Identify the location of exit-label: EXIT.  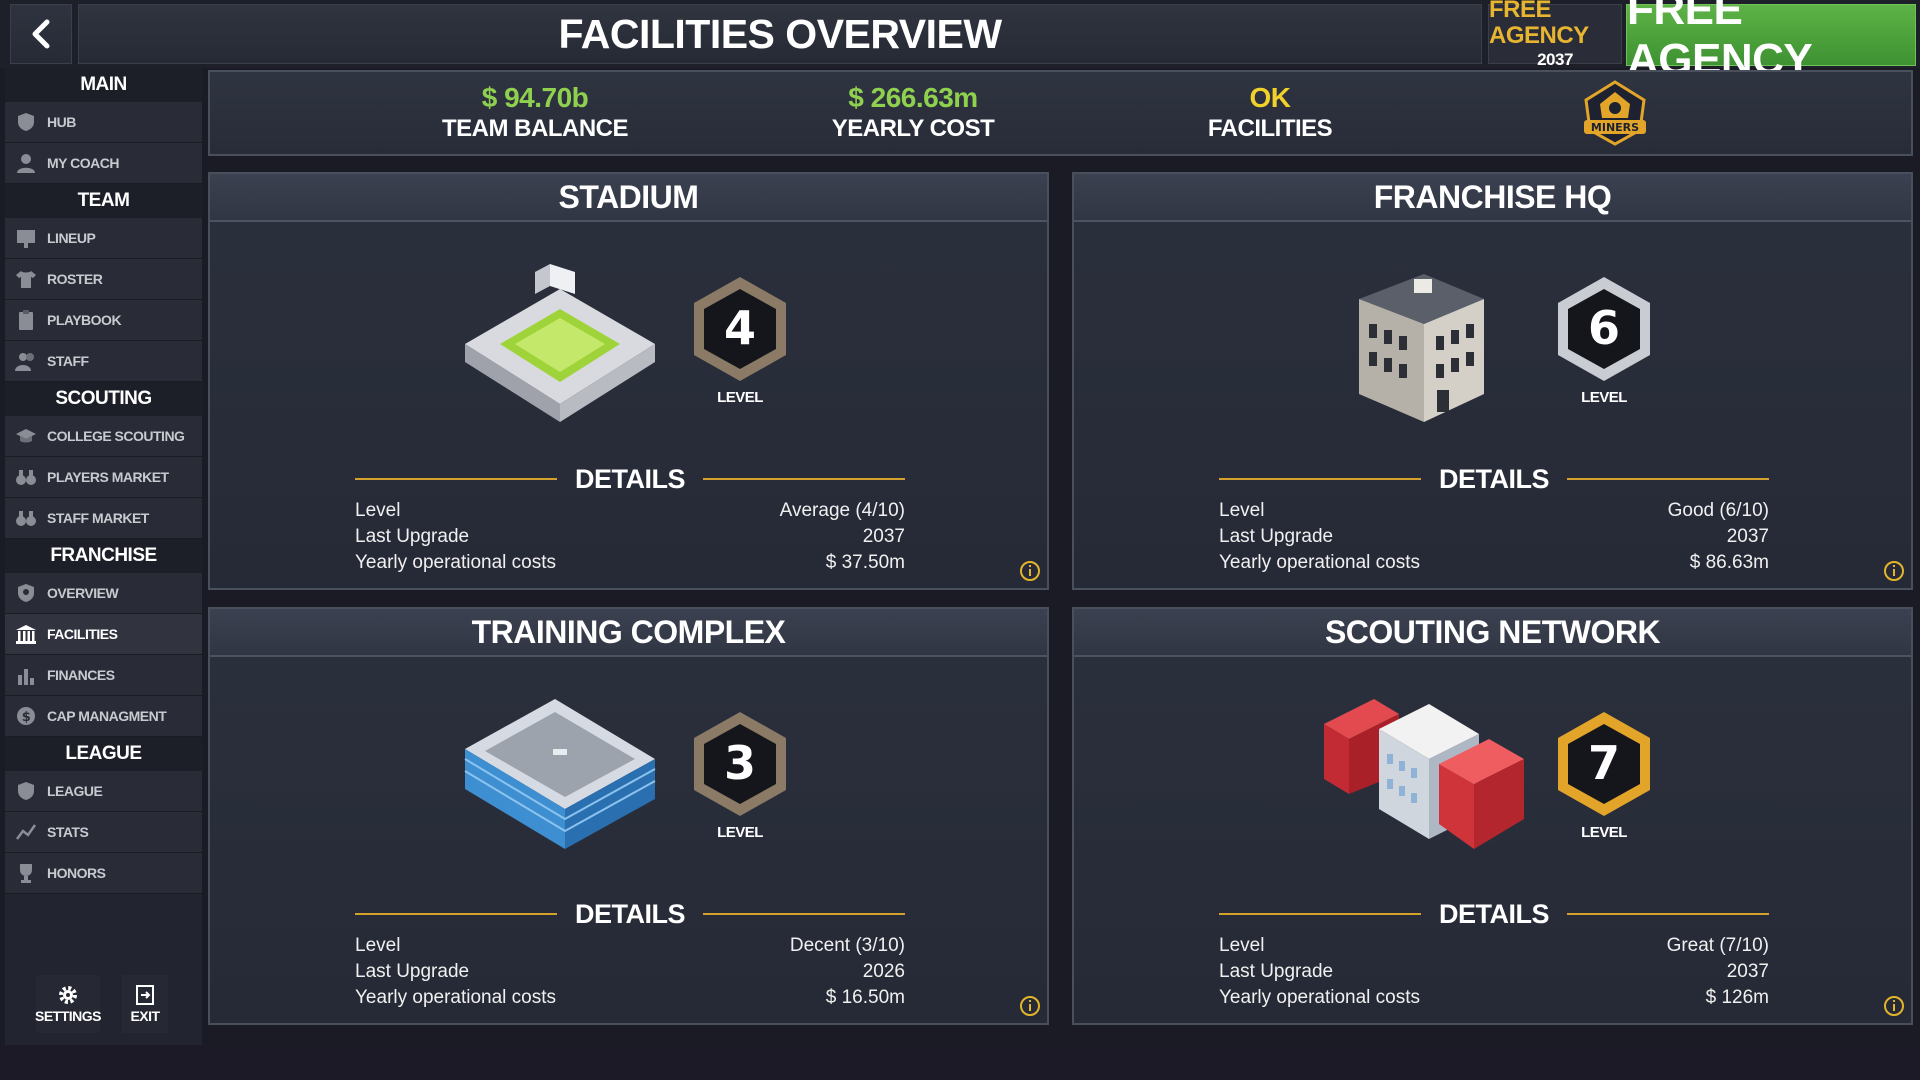
(145, 1016).